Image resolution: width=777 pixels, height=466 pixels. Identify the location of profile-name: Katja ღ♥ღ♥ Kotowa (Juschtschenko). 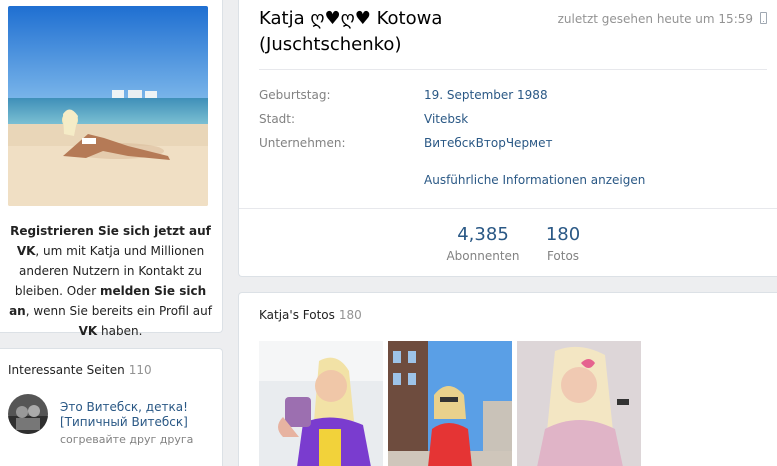
(351, 31).